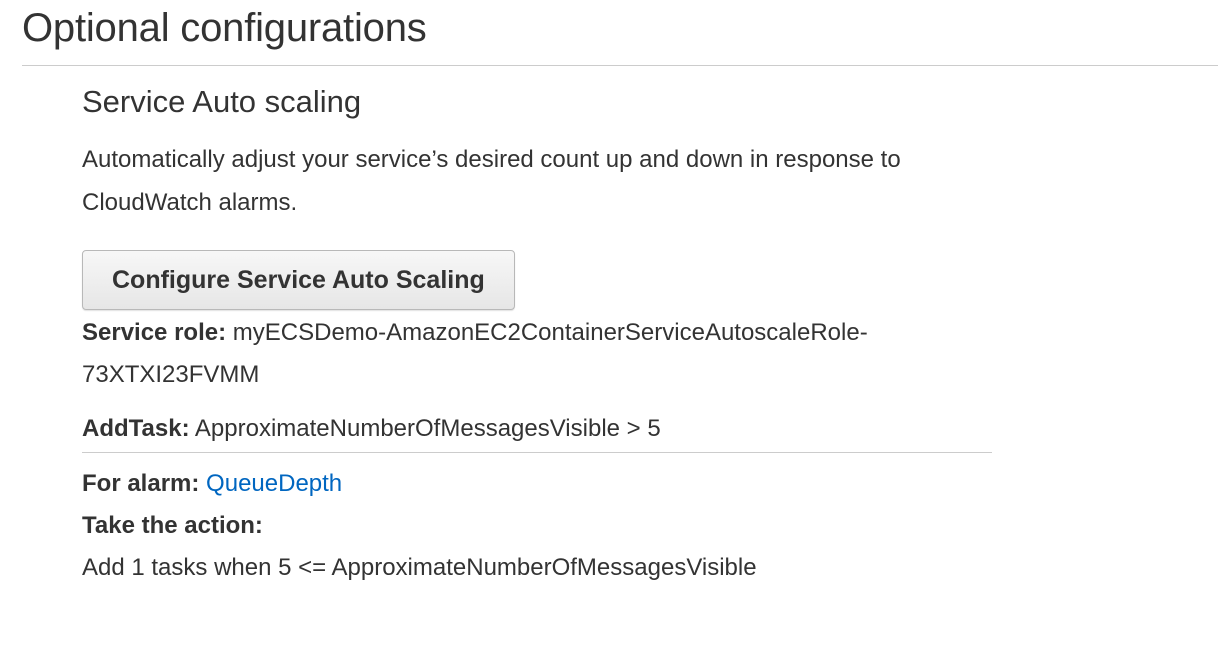 This screenshot has width=1218, height=656. I want to click on page-title: Optional configurations, so click(224, 28).